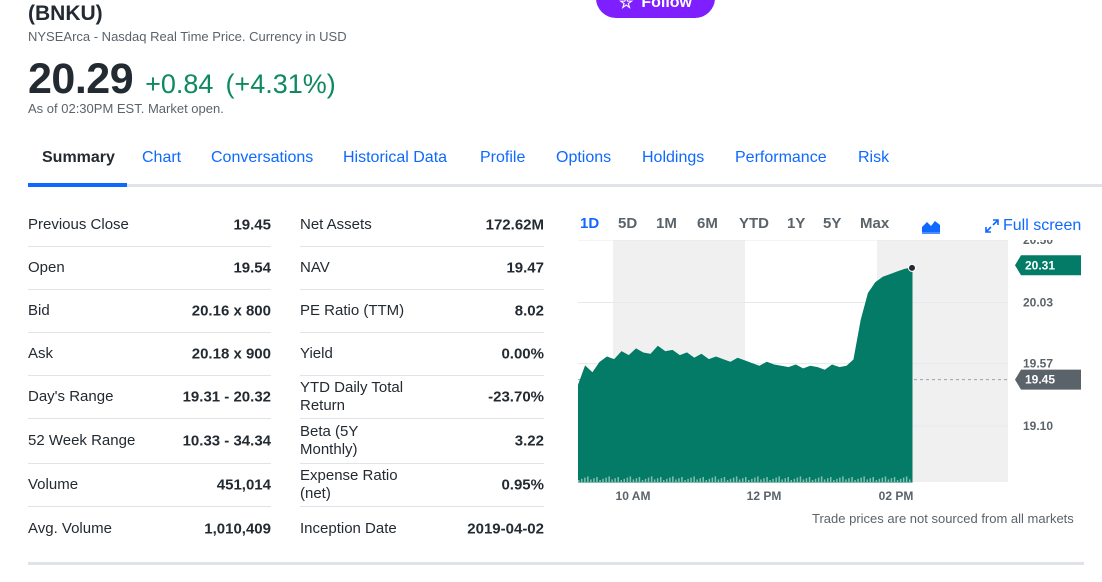 The image size is (1102, 582). I want to click on range-1d-button: 1D, so click(589, 223).